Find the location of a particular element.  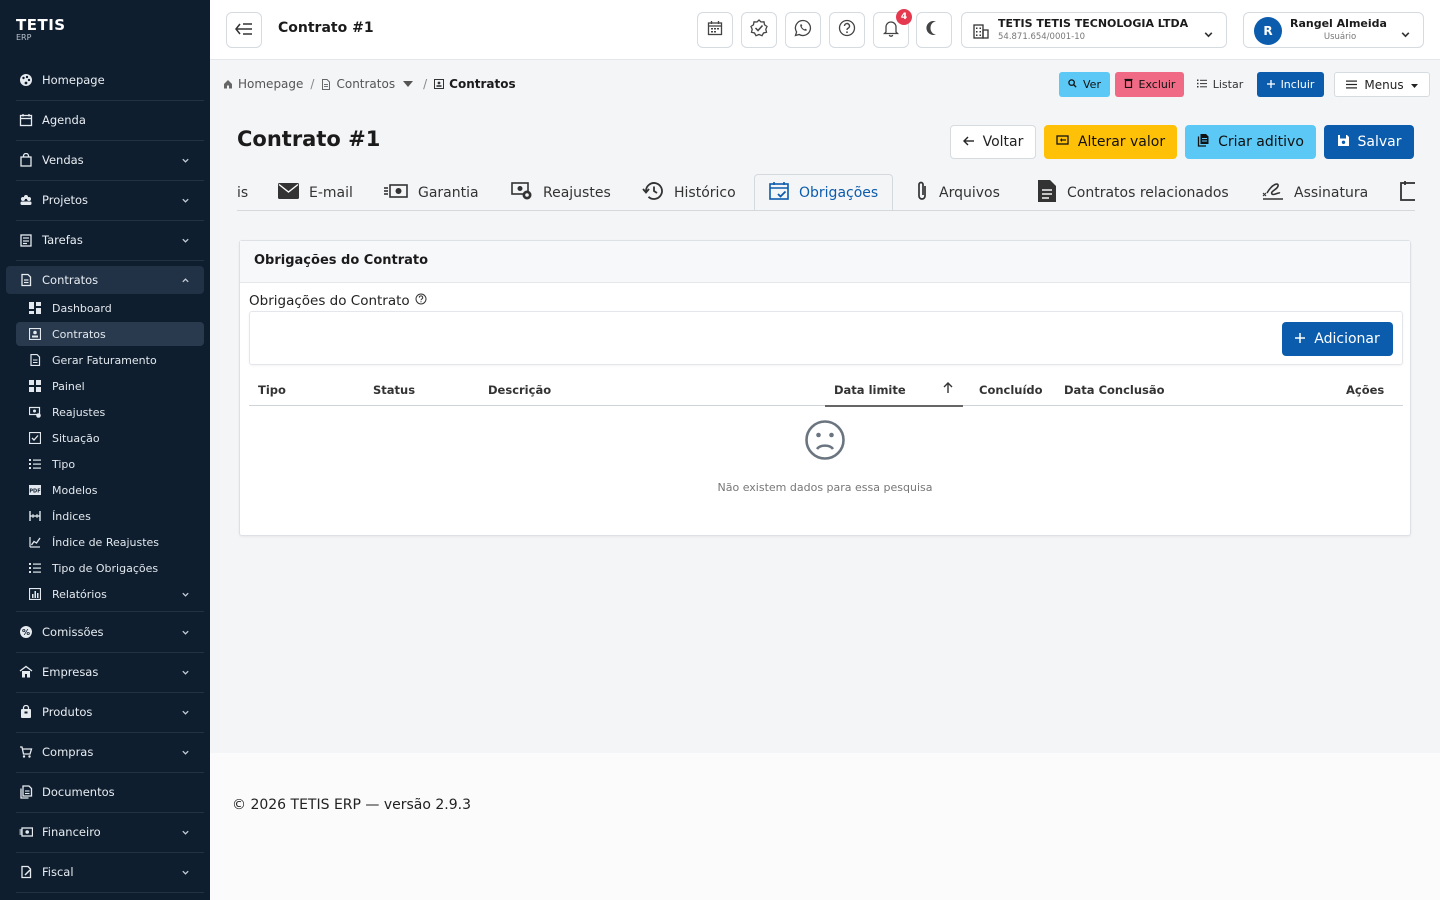

submenu-item-contratos: Contratos is located at coordinates (110, 334).